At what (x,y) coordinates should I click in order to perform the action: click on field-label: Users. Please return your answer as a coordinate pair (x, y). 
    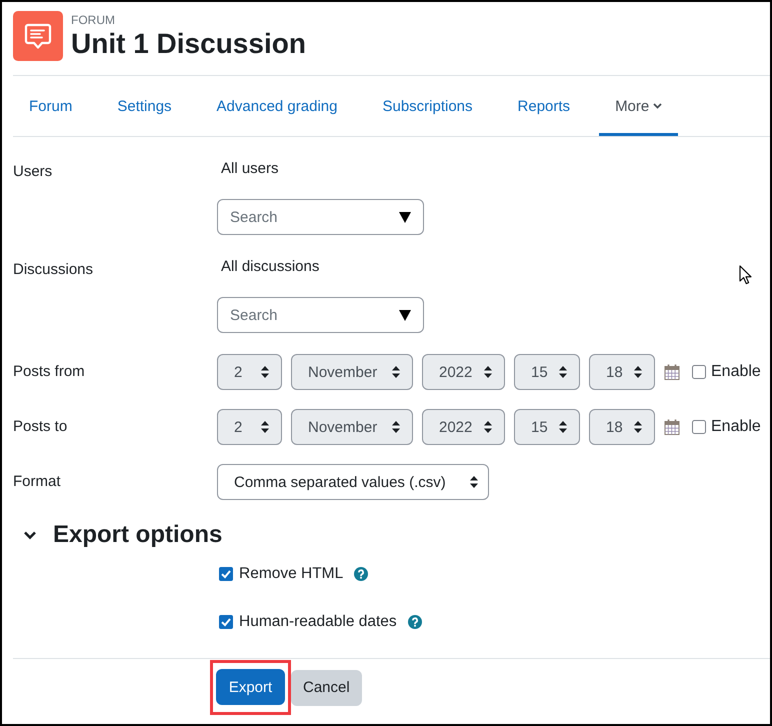
    Looking at the image, I should click on (32, 172).